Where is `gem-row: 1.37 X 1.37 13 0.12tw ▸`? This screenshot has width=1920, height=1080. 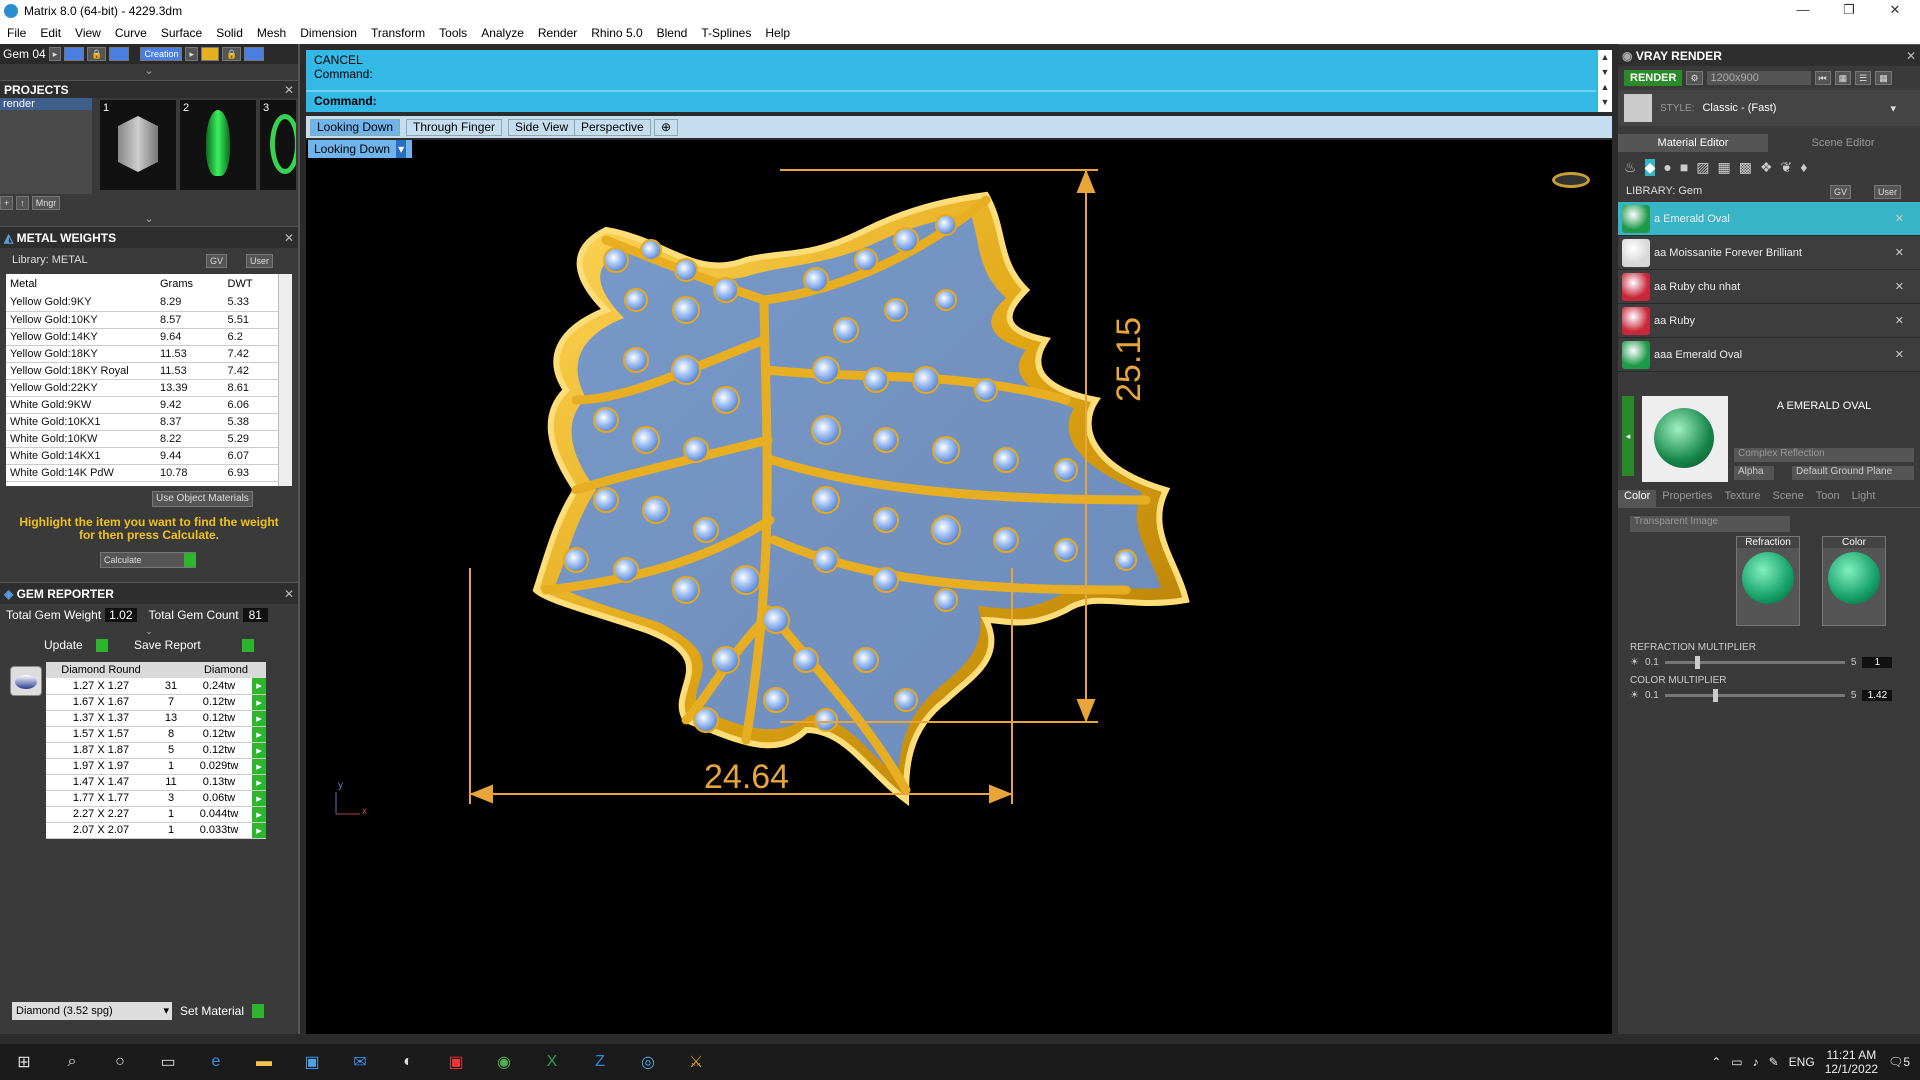
gem-row: 1.37 X 1.37 13 0.12tw ▸ is located at coordinates (156, 718).